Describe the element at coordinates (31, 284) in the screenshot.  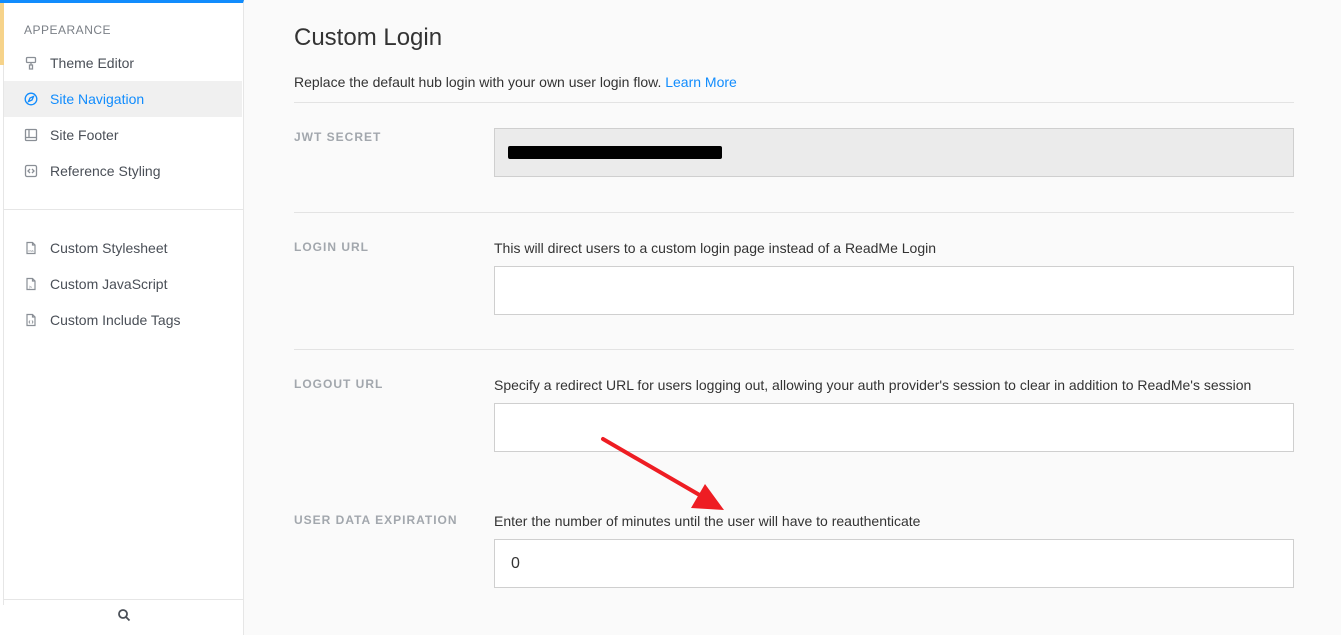
I see `js-file-icon: js` at that location.